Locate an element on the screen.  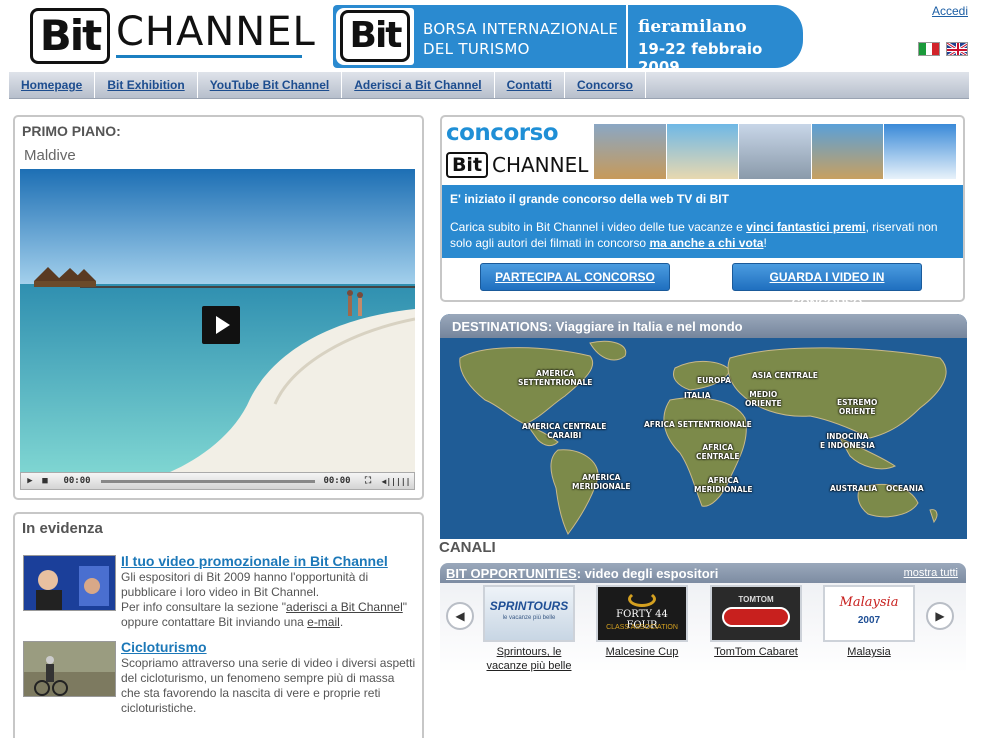
region-australia: AUSTRALIA is located at coordinates (853, 488).